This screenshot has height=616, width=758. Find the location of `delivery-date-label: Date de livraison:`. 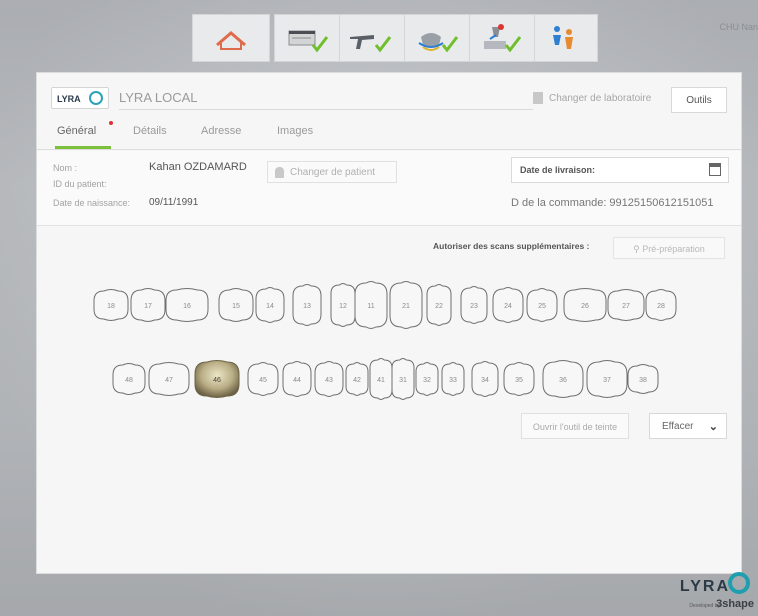

delivery-date-label: Date de livraison: is located at coordinates (558, 170).